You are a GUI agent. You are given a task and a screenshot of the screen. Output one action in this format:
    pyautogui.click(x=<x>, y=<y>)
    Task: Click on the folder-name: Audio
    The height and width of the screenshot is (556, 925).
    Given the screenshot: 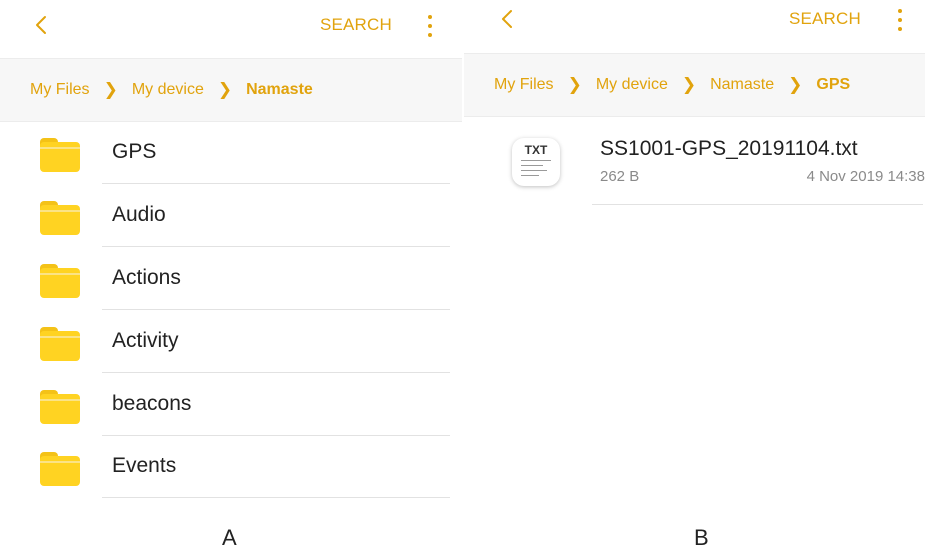 What is the action you would take?
    pyautogui.click(x=139, y=214)
    